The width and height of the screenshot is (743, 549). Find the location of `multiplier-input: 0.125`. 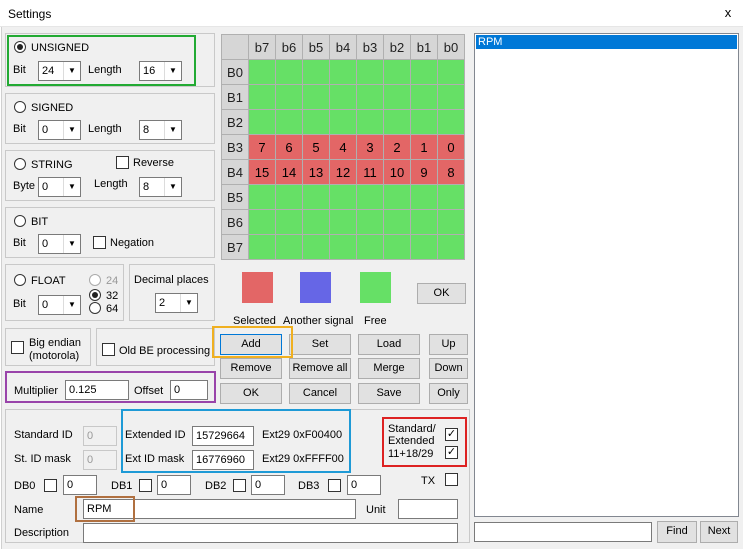

multiplier-input: 0.125 is located at coordinates (97, 390).